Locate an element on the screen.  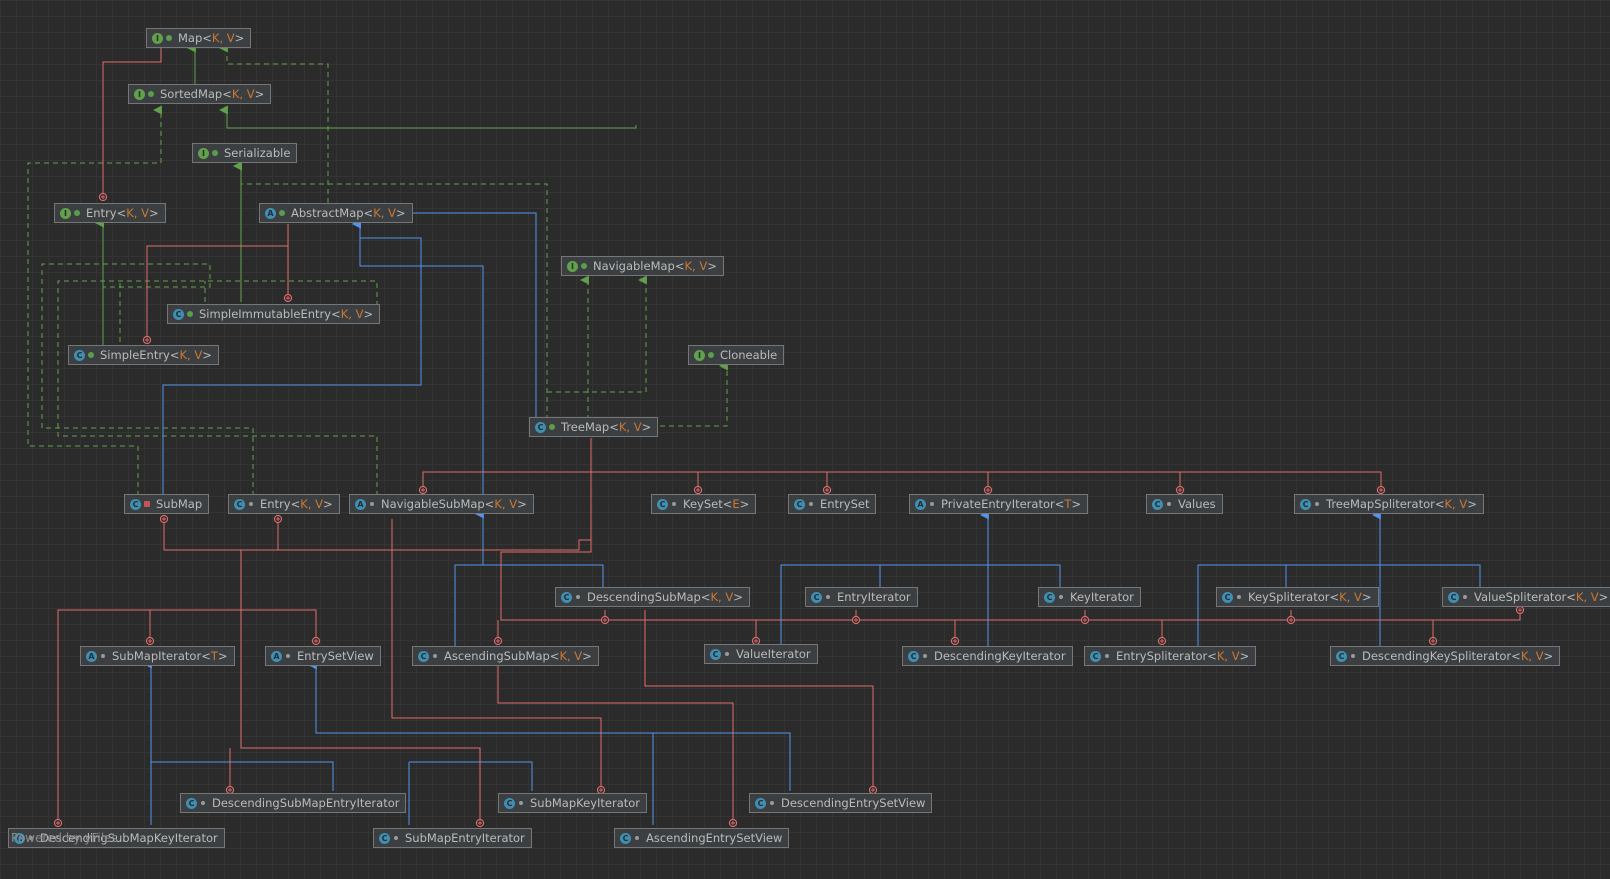
class-name-label: EntryIterator is located at coordinates (874, 597).